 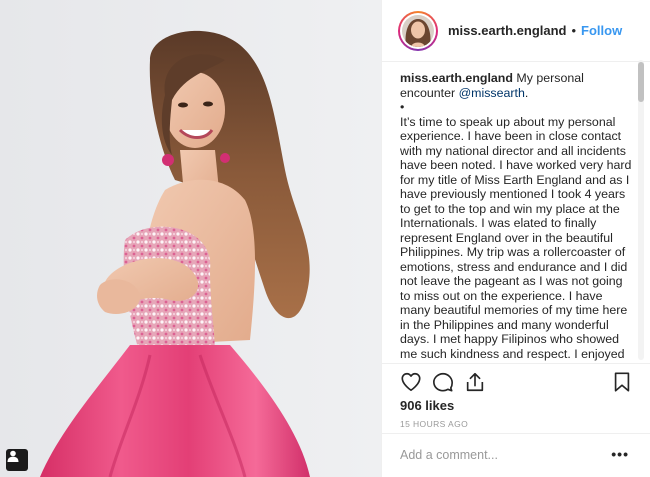 What do you see at coordinates (641, 210) in the screenshot?
I see `caption-scrollbar` at bounding box center [641, 210].